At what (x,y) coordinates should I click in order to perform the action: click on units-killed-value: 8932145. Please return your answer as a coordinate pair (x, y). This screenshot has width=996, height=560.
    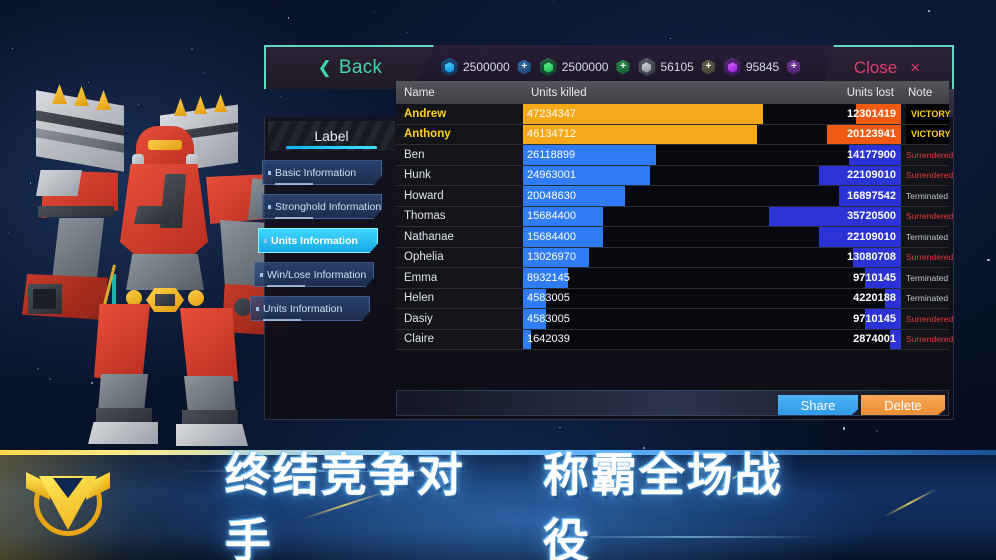
    Looking at the image, I should click on (548, 277).